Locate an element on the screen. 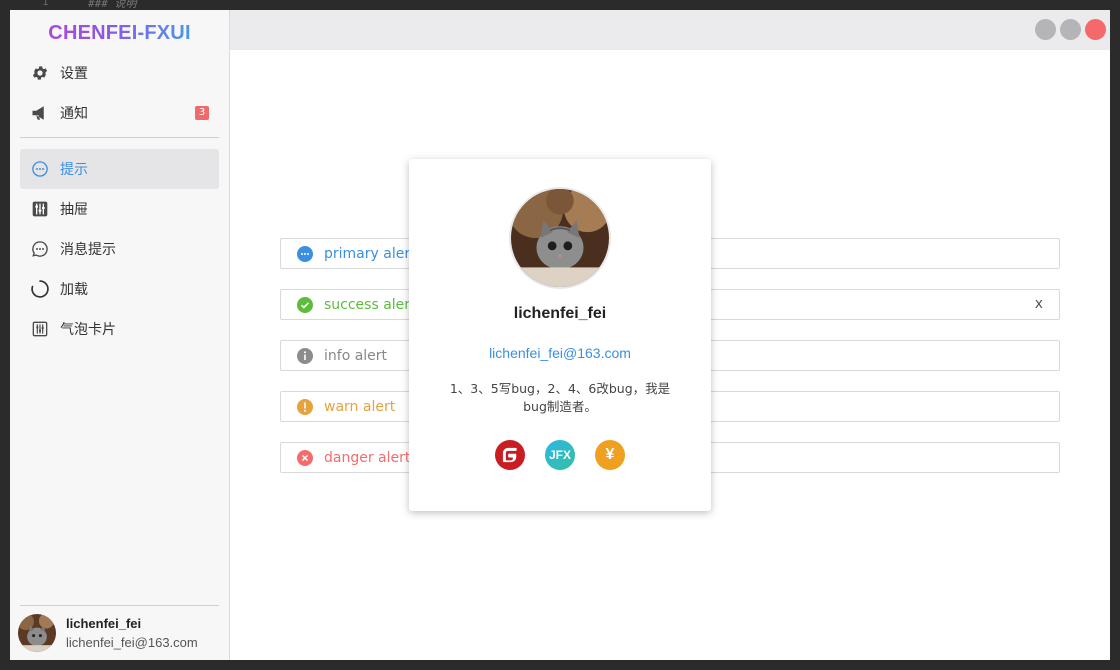  alert-text: success alert is located at coordinates (370, 304).